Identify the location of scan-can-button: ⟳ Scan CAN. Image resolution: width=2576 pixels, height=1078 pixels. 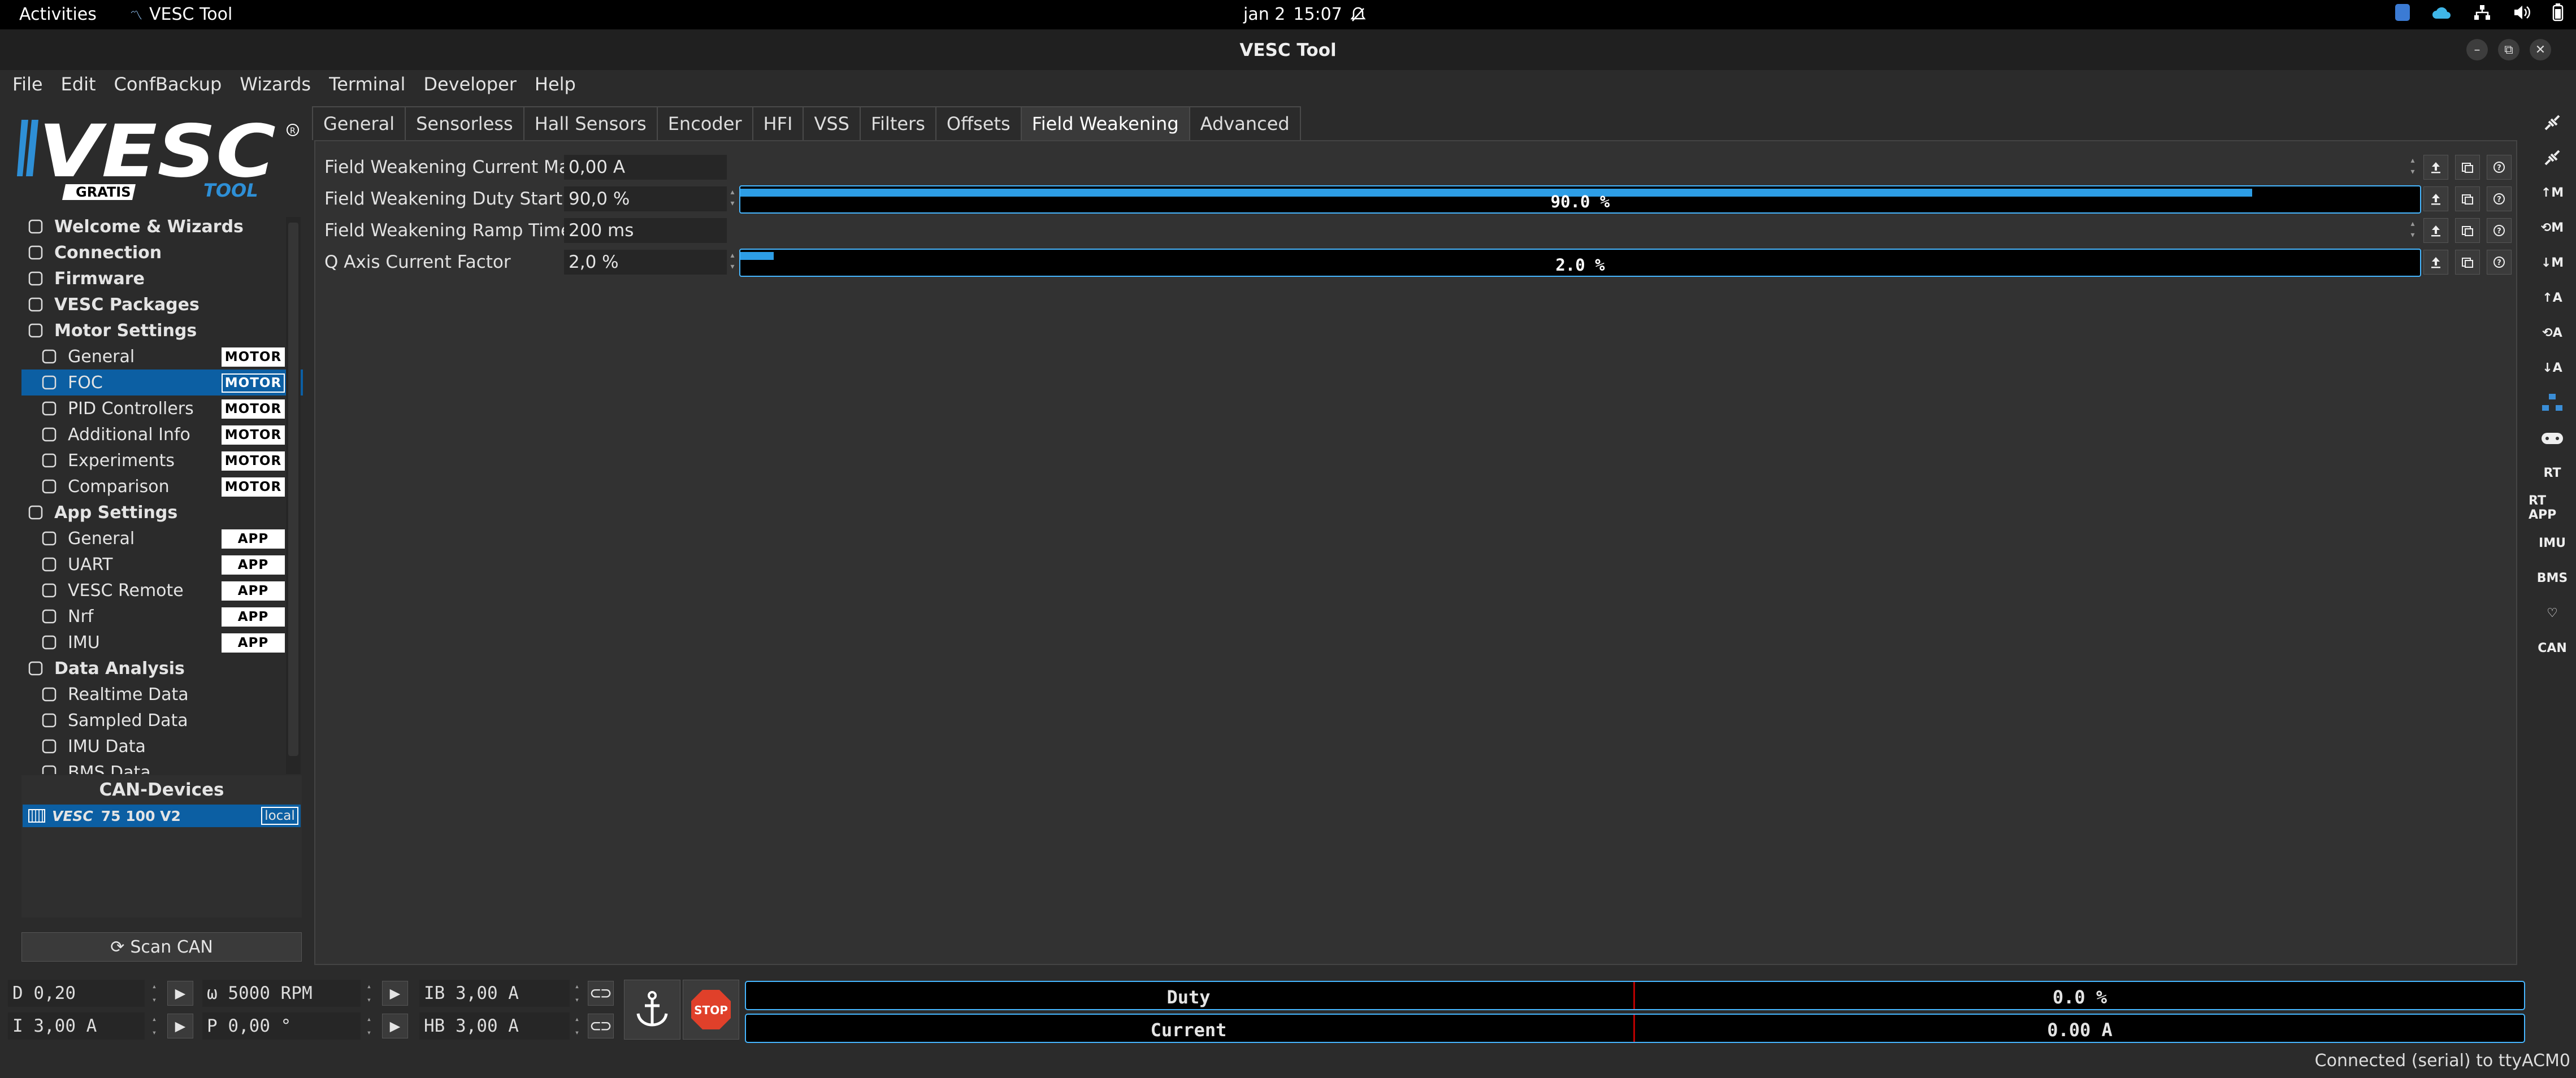
(161, 947).